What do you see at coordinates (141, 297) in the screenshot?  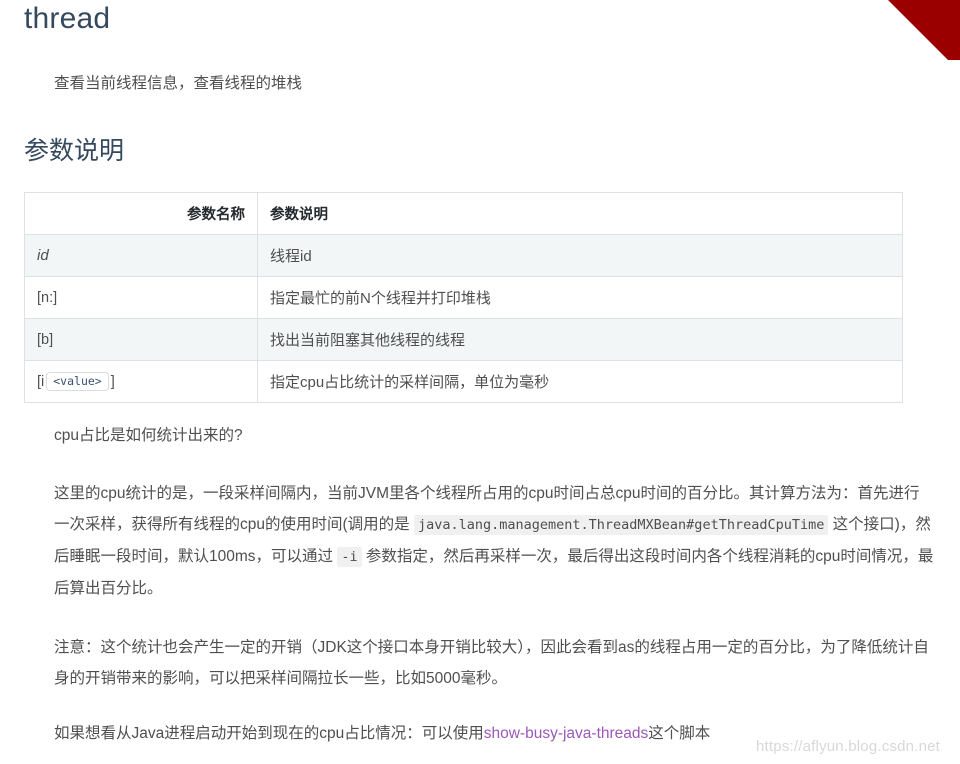 I see `cell-param-name: [n:]` at bounding box center [141, 297].